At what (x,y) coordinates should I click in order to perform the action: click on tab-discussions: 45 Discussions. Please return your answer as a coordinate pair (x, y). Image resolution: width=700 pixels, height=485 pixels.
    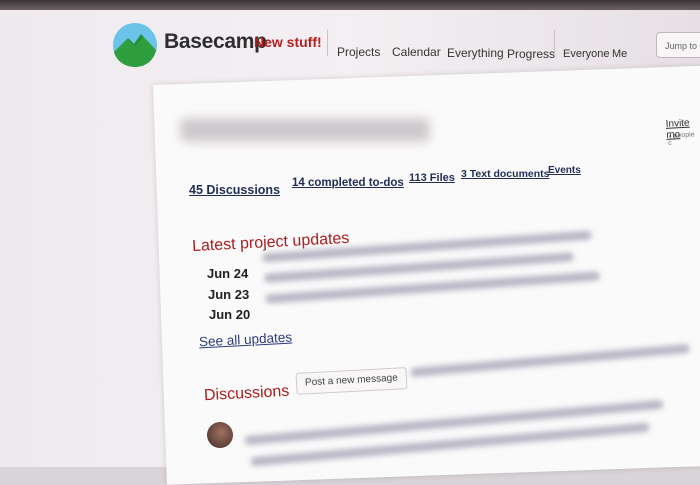
    Looking at the image, I should click on (234, 190).